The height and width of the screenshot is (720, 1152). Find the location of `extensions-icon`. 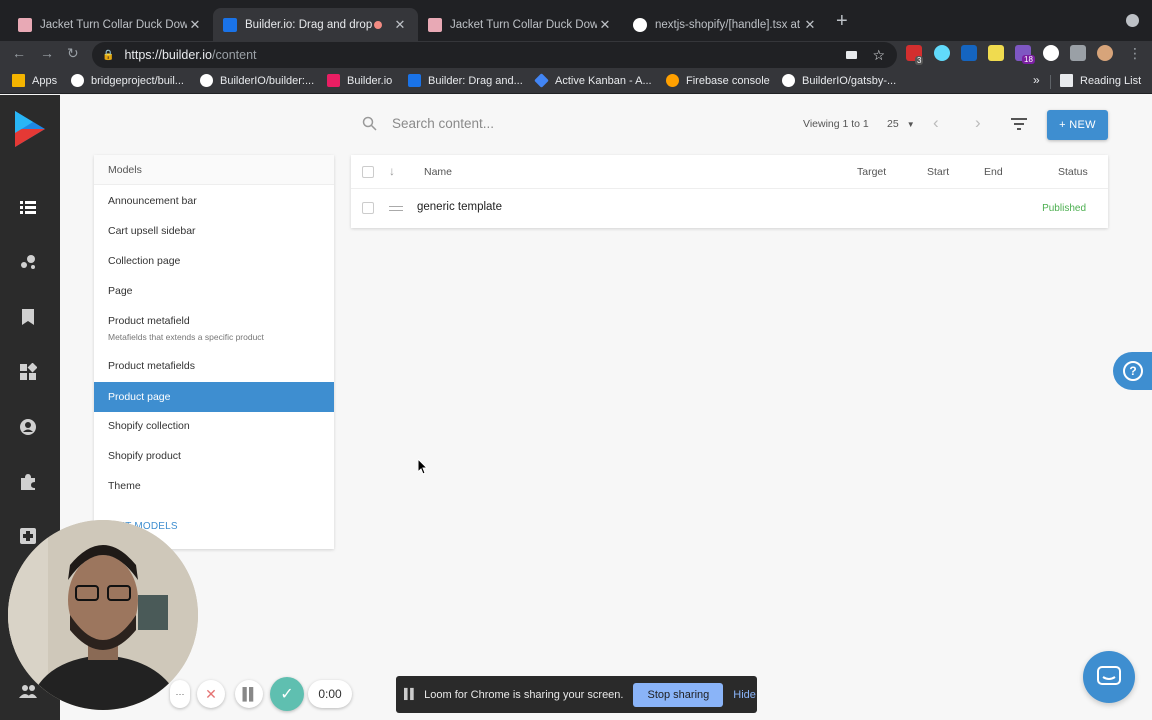

extensions-icon is located at coordinates (28, 482).